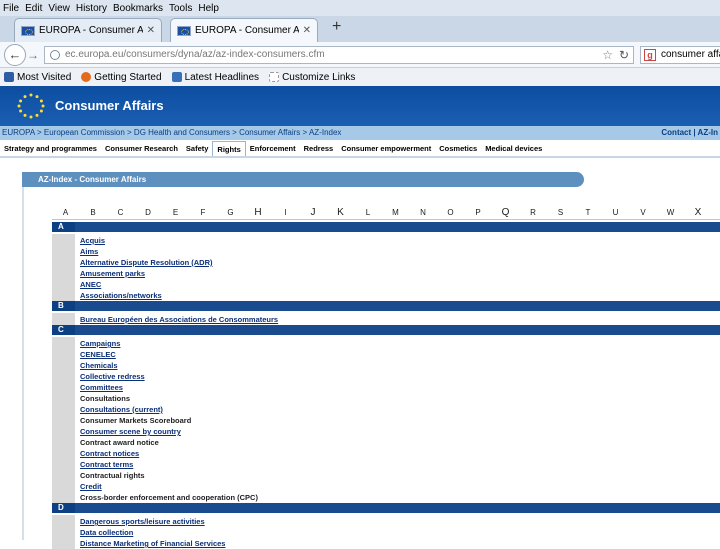 The width and height of the screenshot is (720, 549). Describe the element at coordinates (11, 8) in the screenshot. I see `menu-file: File` at that location.